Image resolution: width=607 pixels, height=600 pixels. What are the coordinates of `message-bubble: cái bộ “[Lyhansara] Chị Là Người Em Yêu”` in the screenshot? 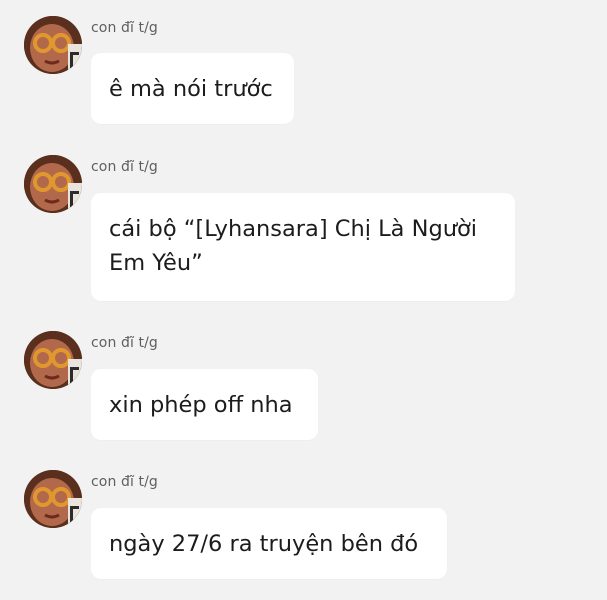 It's located at (303, 247).